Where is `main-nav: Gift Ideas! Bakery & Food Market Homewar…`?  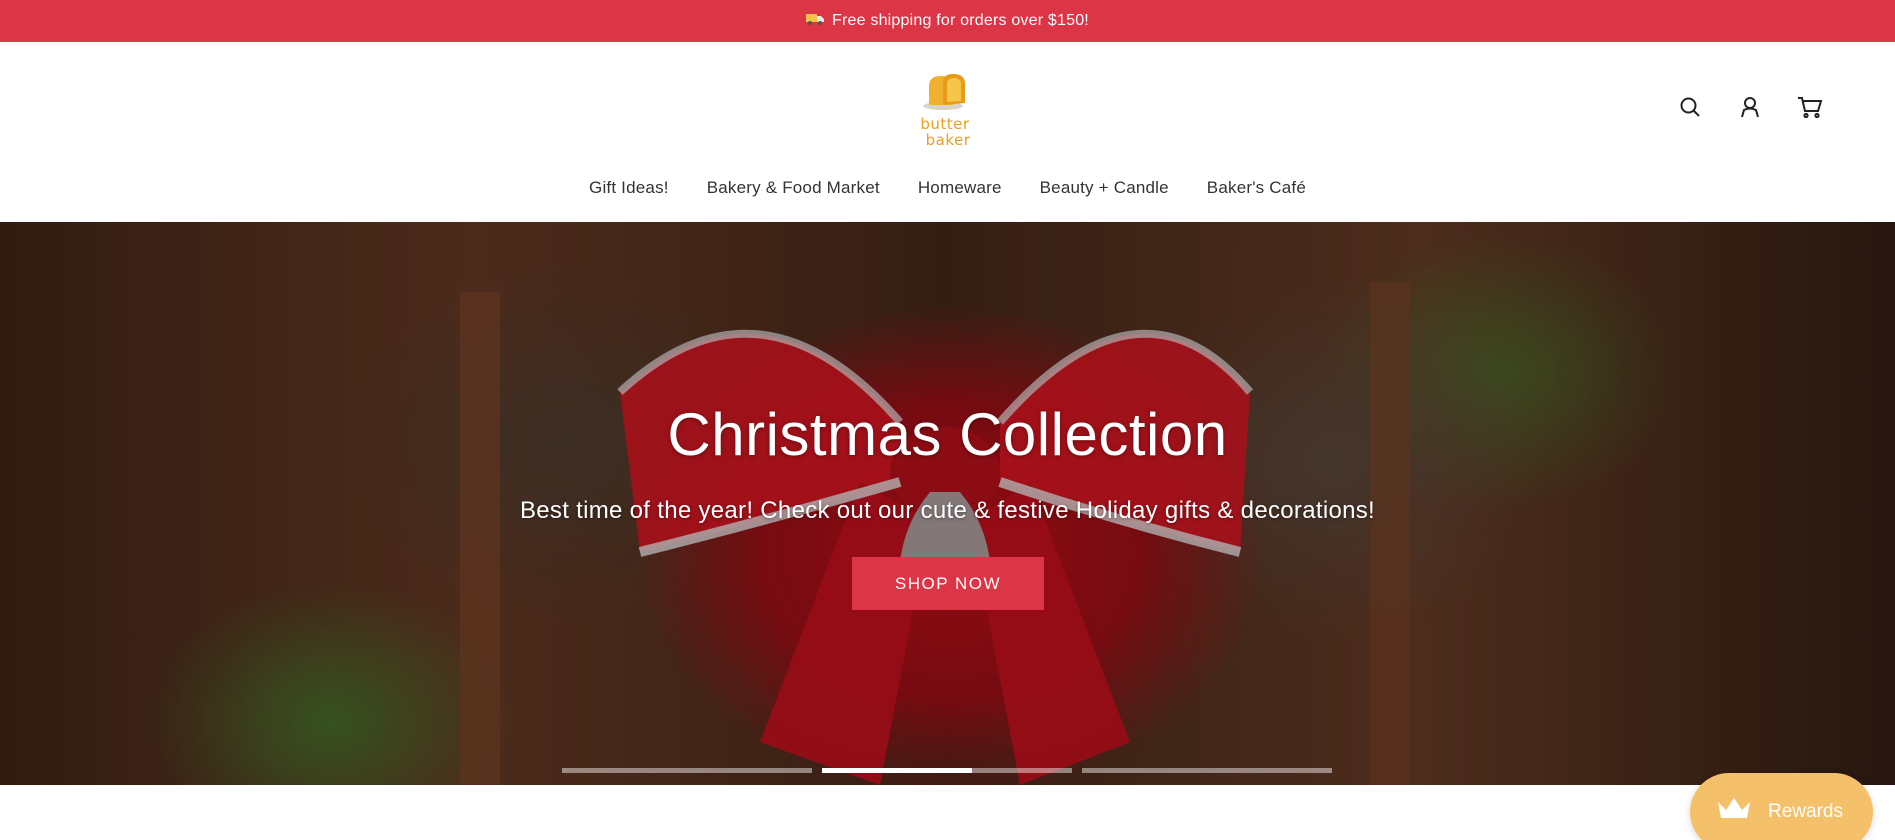 main-nav: Gift Ideas! Bakery & Food Market Homewar… is located at coordinates (947, 188).